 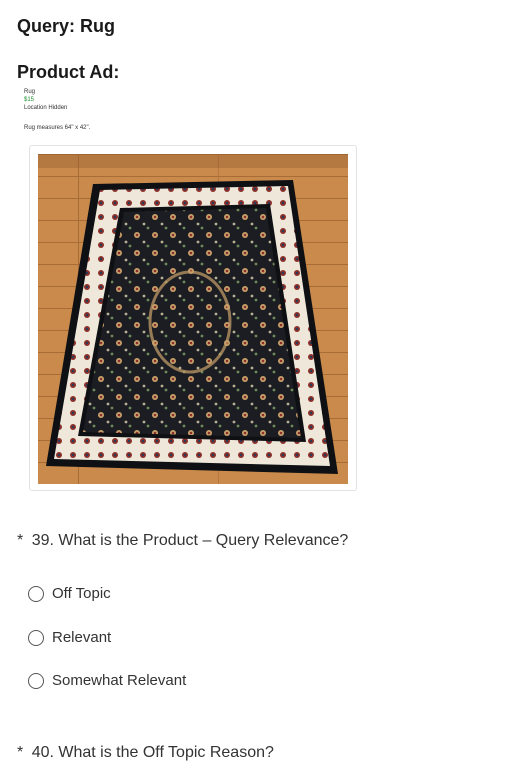 What do you see at coordinates (119, 680) in the screenshot?
I see `option-label: Somewhat Relevant` at bounding box center [119, 680].